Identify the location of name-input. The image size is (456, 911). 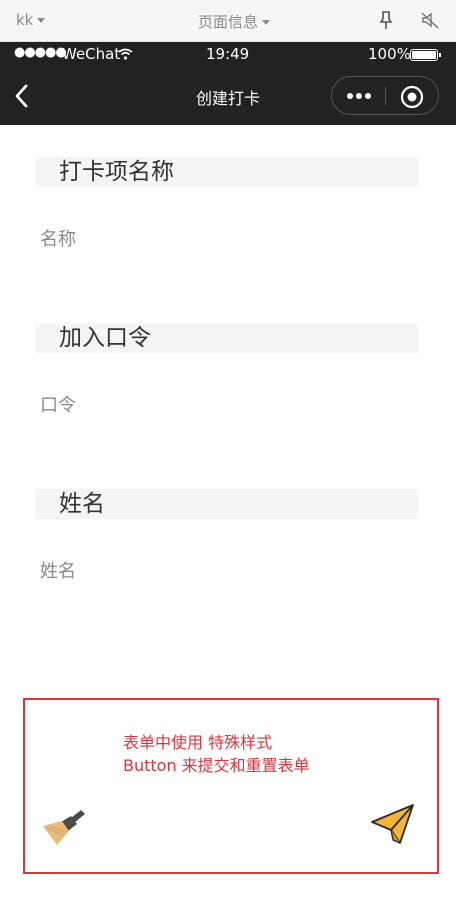
(225, 239).